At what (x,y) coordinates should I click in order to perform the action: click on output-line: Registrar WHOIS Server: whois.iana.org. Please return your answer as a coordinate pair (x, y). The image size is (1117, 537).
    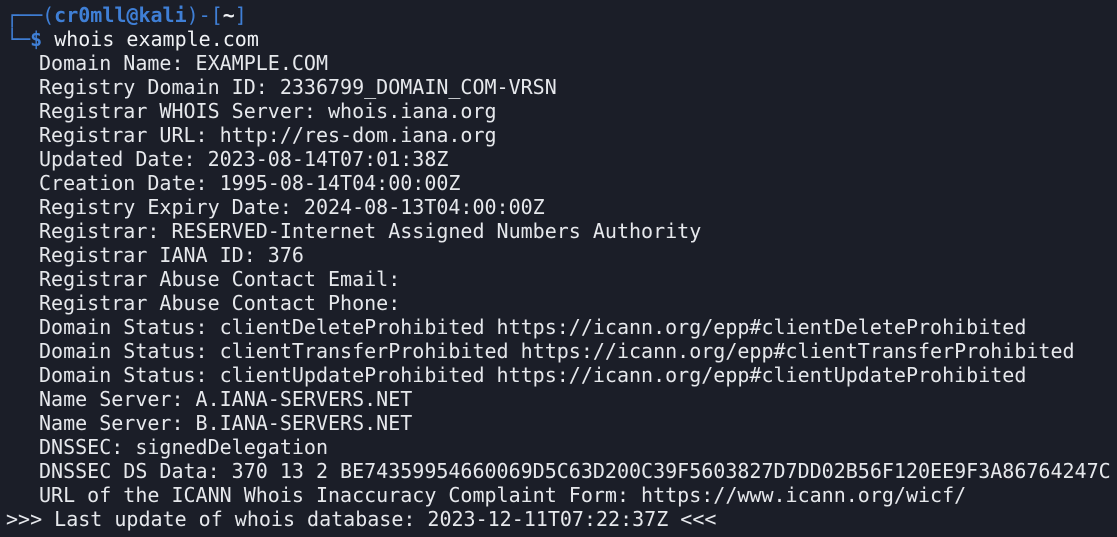
    Looking at the image, I should click on (268, 111).